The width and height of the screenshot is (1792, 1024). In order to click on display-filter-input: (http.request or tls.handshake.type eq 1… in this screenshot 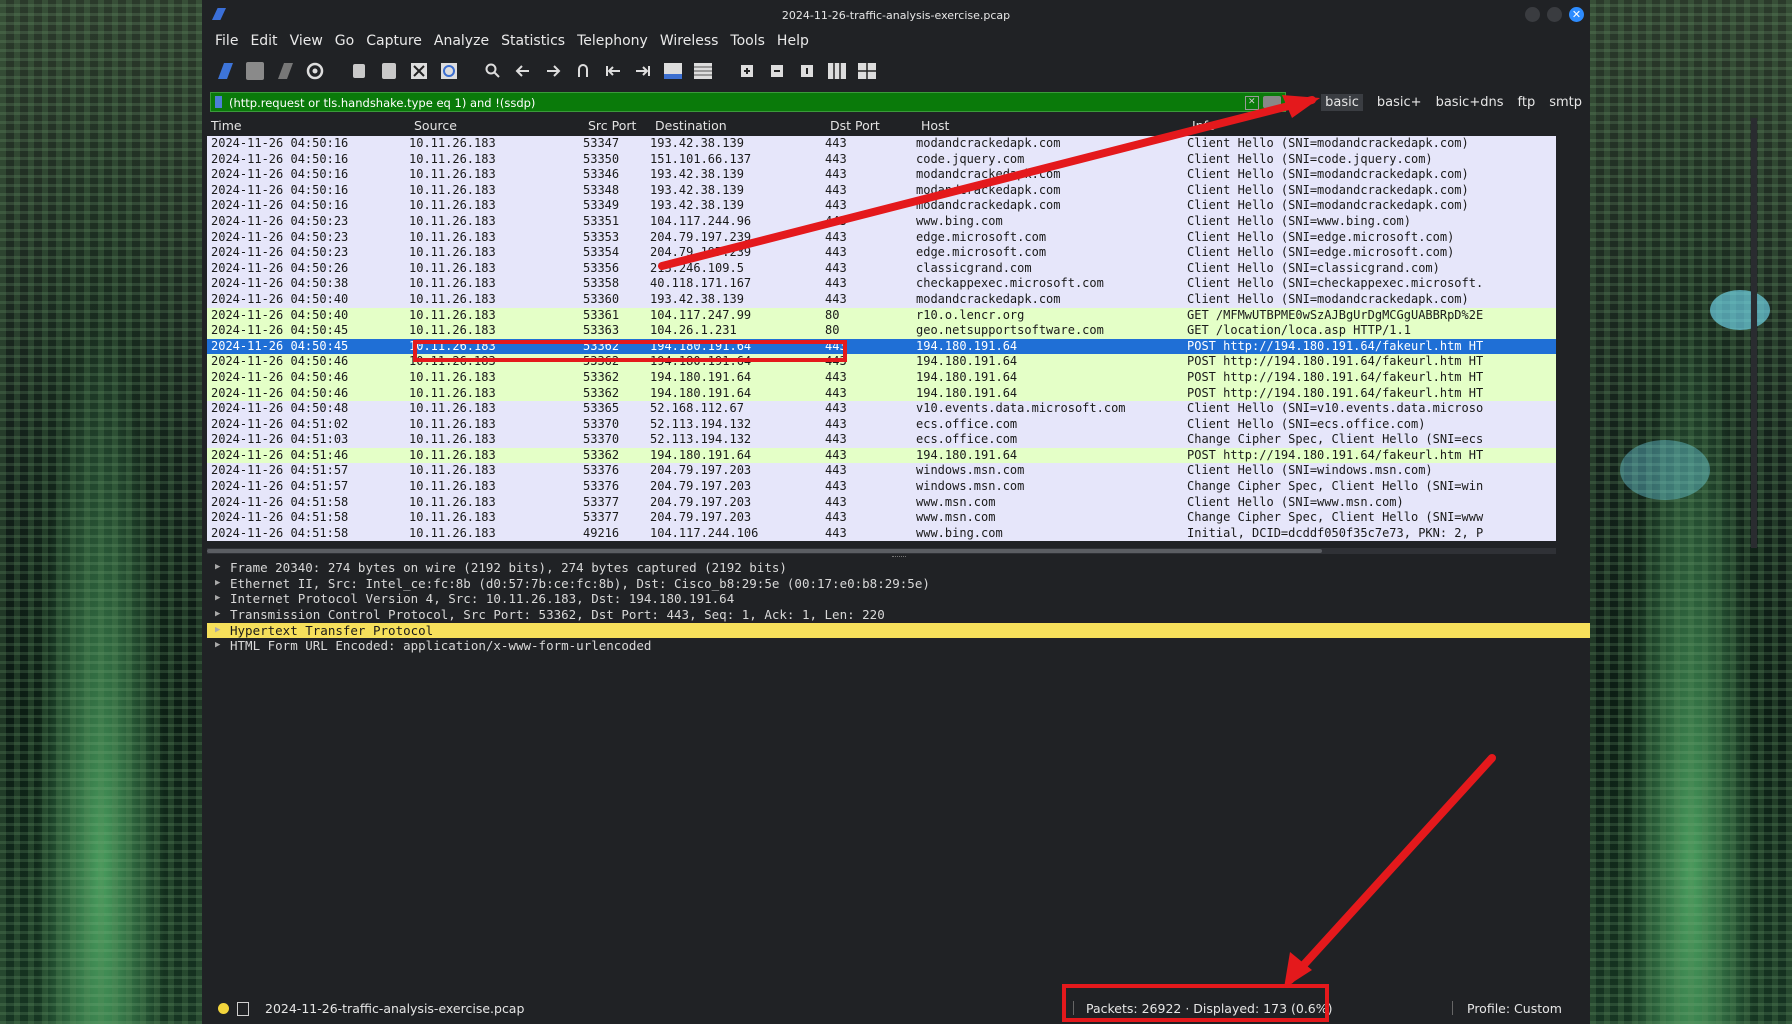, I will do `click(748, 102)`.